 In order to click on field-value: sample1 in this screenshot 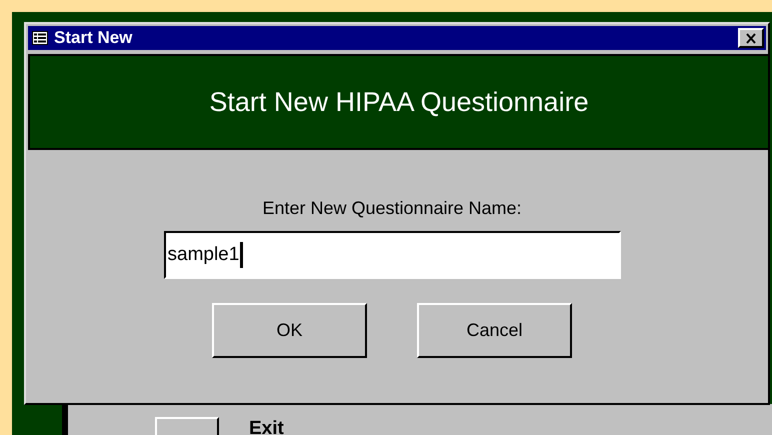, I will do `click(204, 255)`.